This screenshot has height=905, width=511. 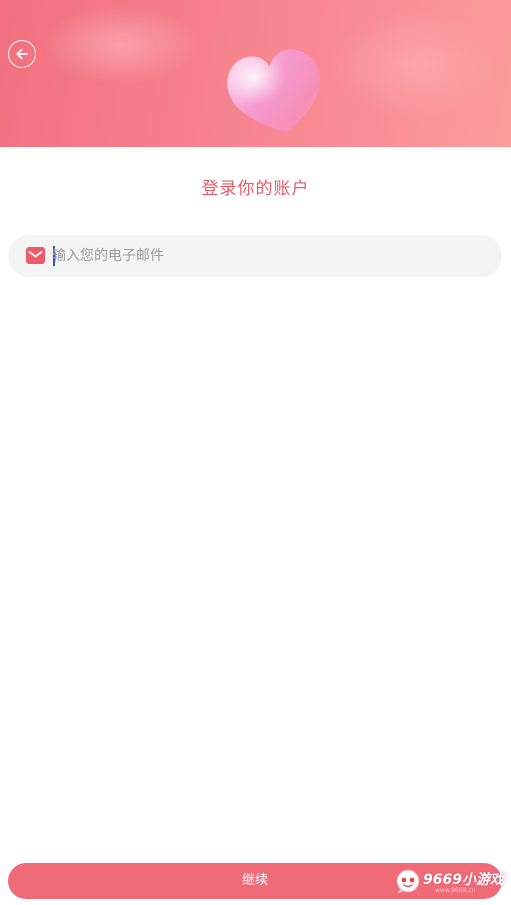 I want to click on email-field, so click(x=255, y=256).